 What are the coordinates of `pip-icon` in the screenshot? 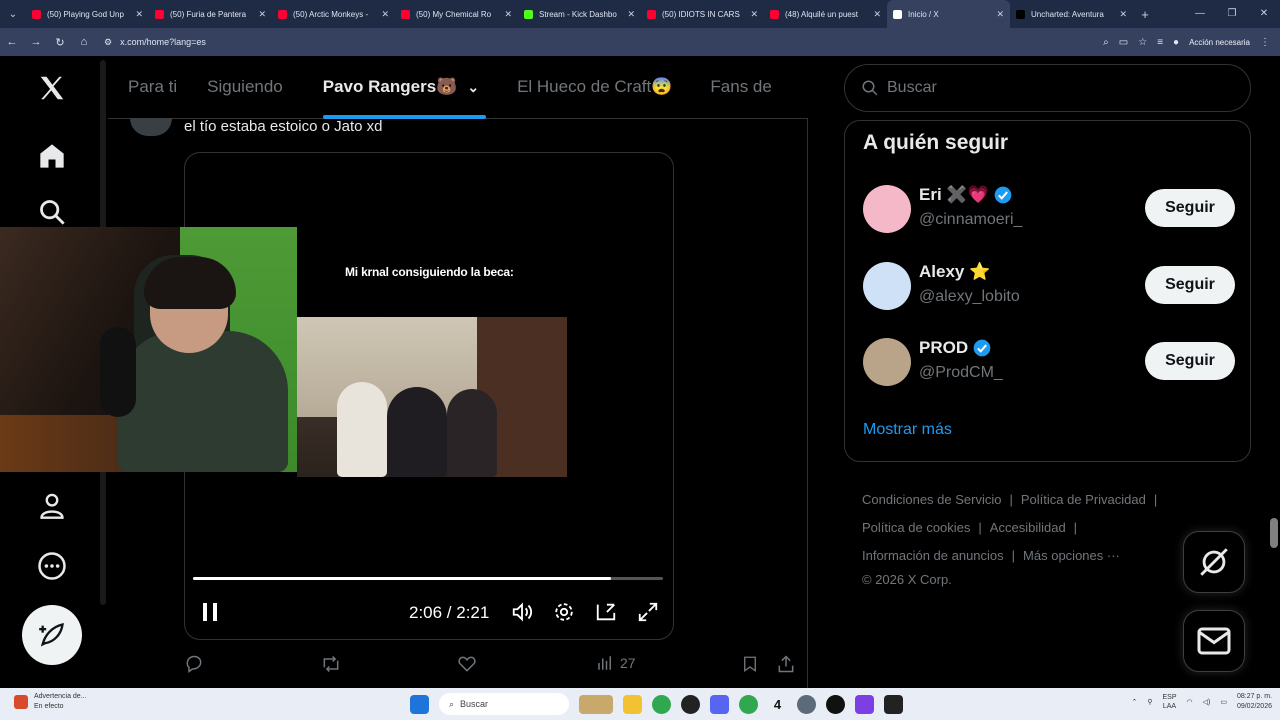 It's located at (606, 612).